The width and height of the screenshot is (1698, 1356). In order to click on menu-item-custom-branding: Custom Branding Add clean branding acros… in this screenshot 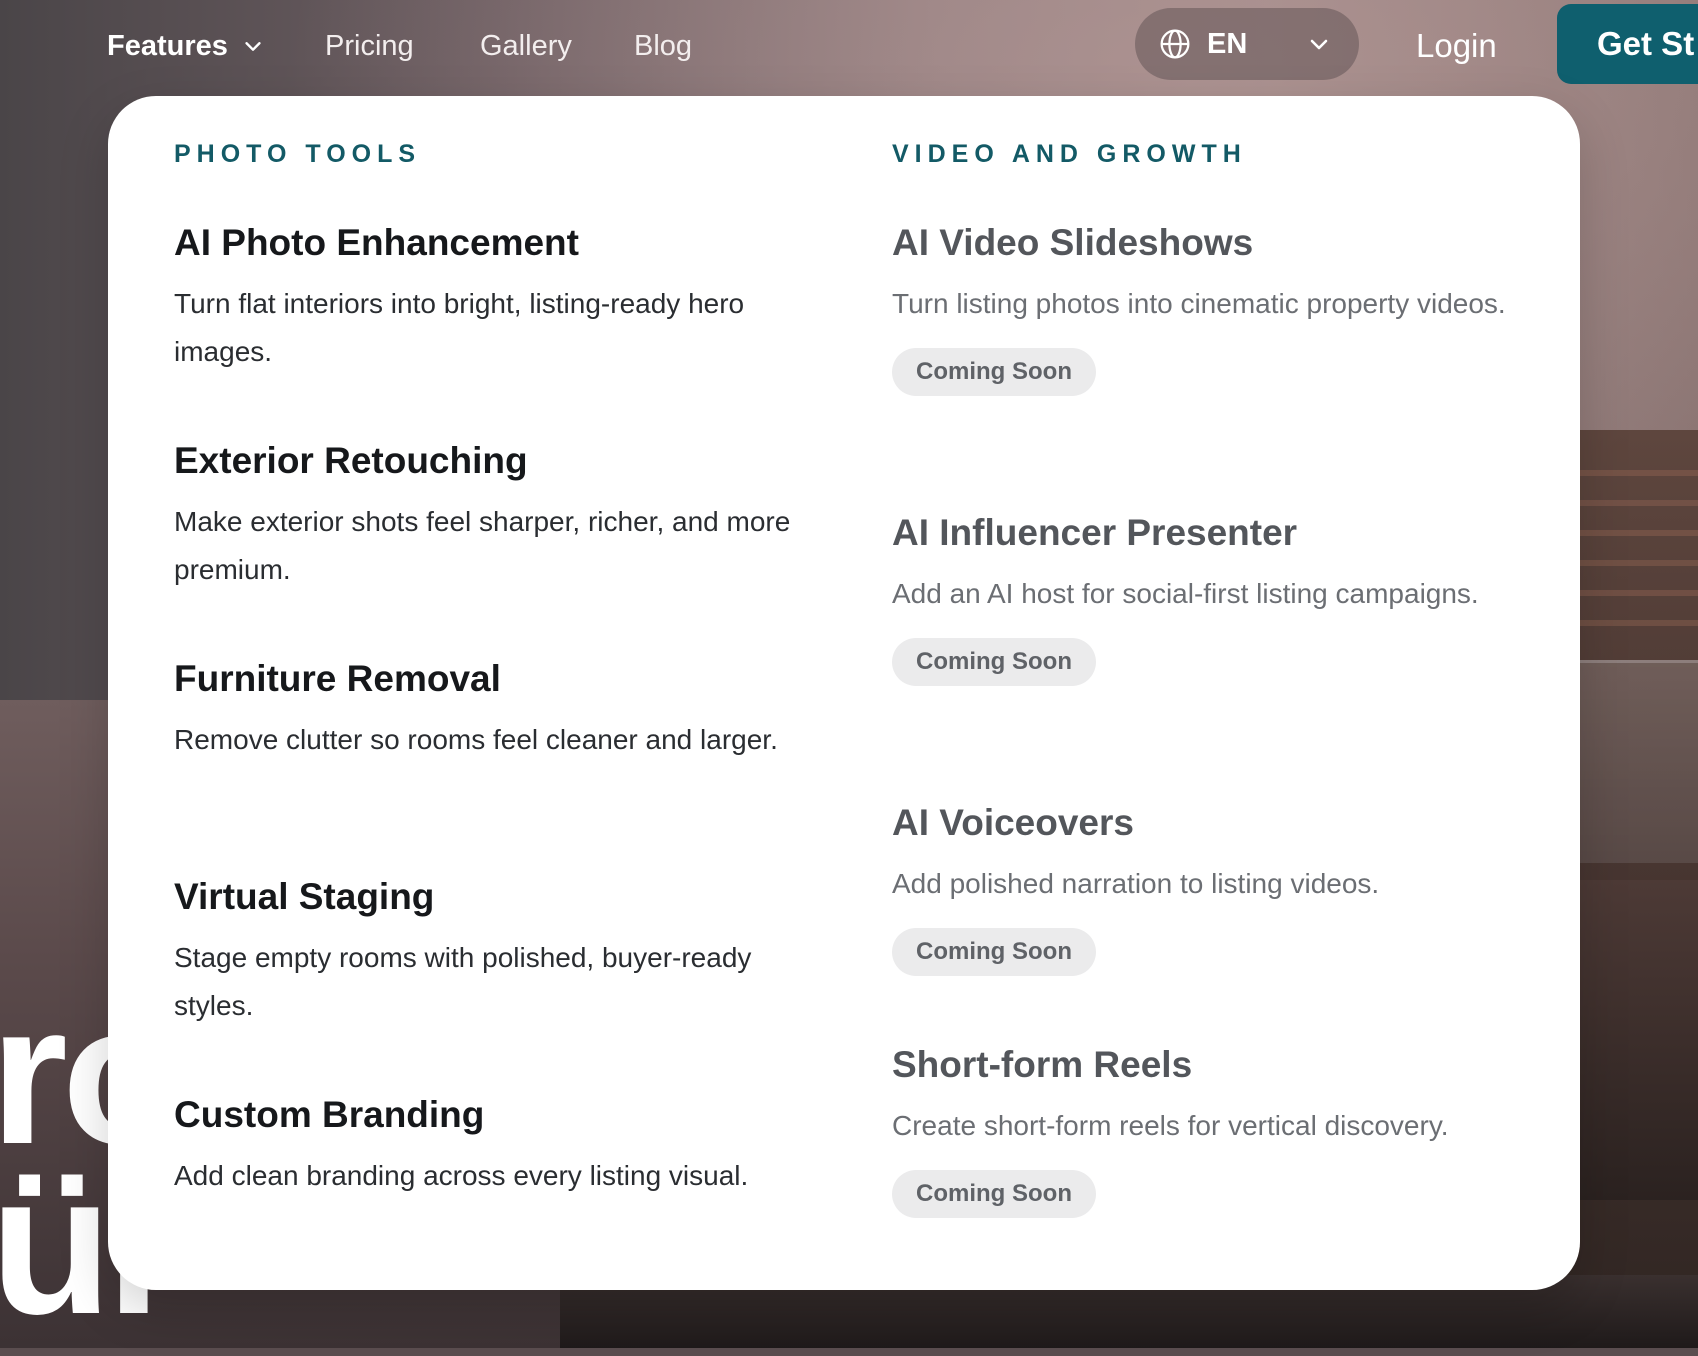, I will do `click(494, 1146)`.